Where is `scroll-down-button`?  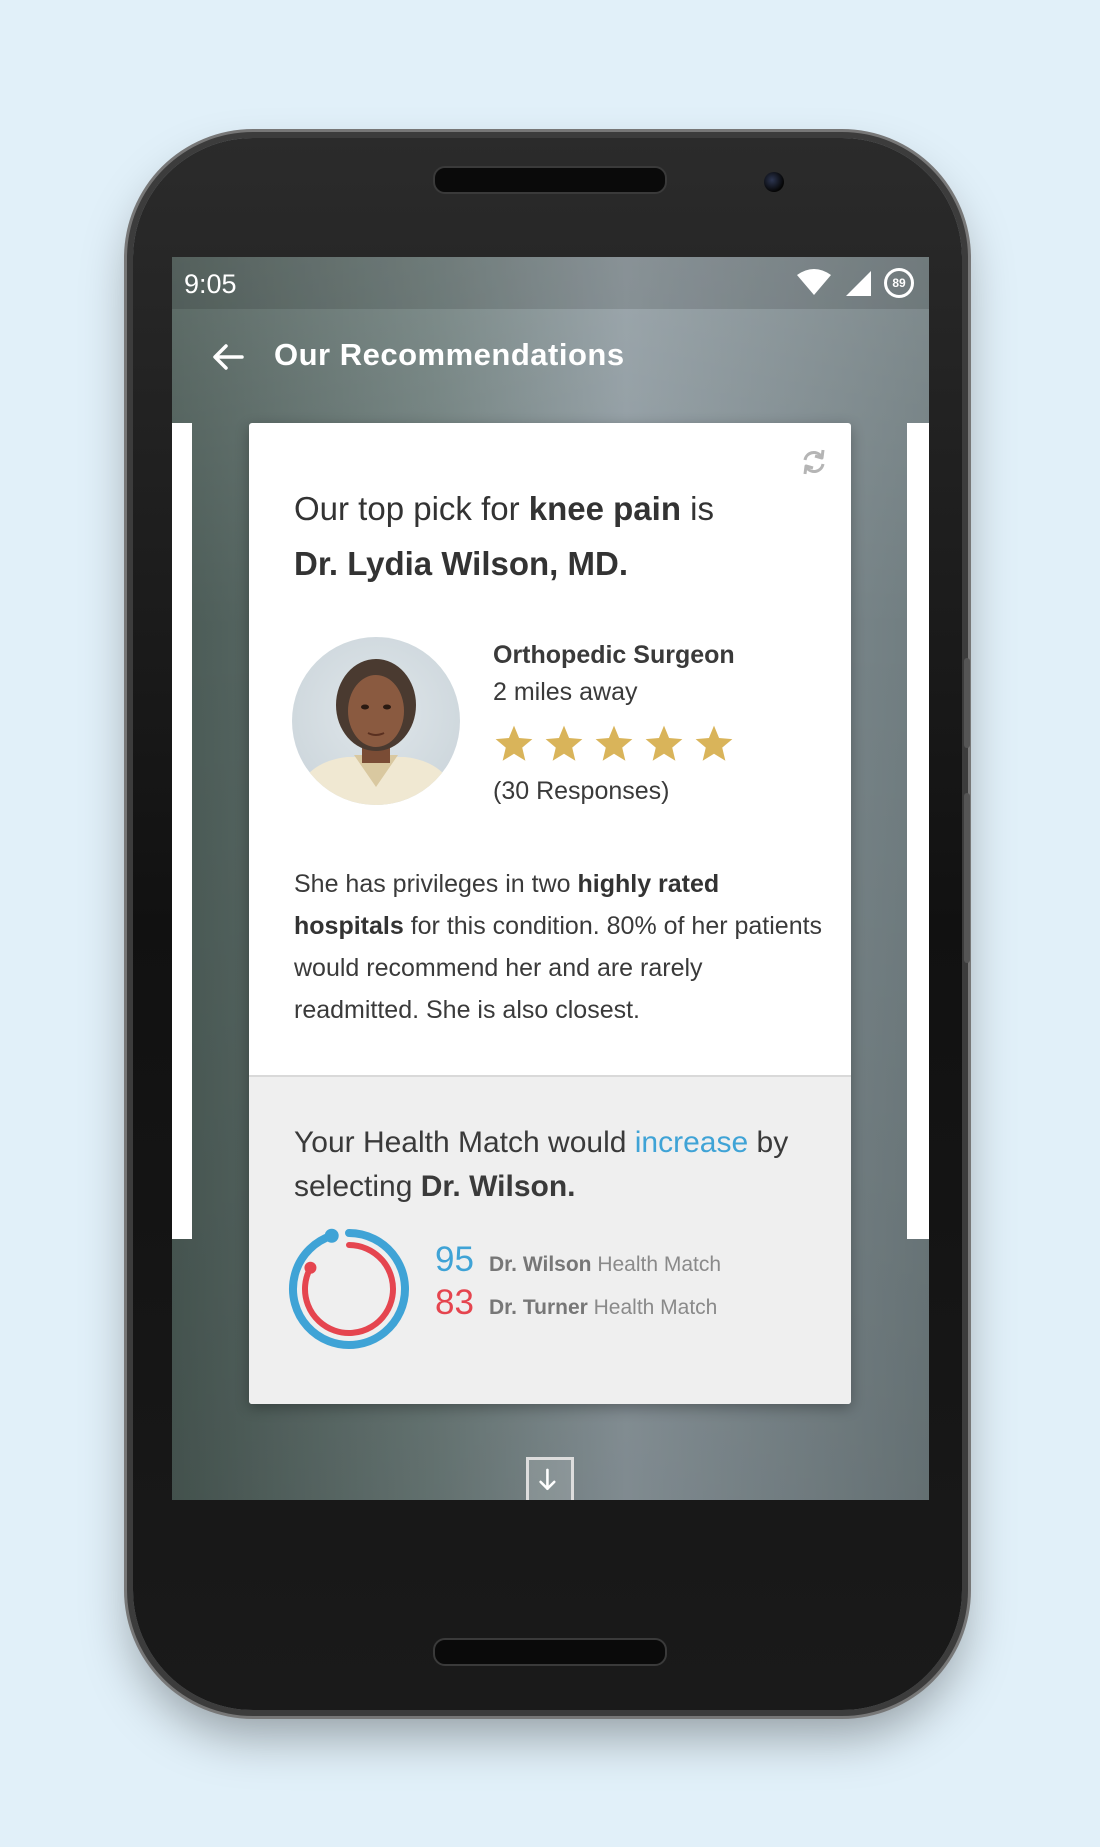 scroll-down-button is located at coordinates (550, 1478).